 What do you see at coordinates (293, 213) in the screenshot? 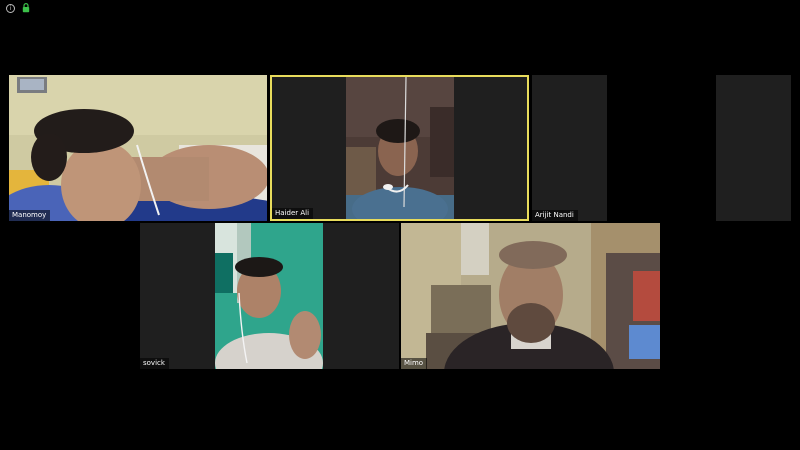
I see `participant-name-label: Haider Ali` at bounding box center [293, 213].